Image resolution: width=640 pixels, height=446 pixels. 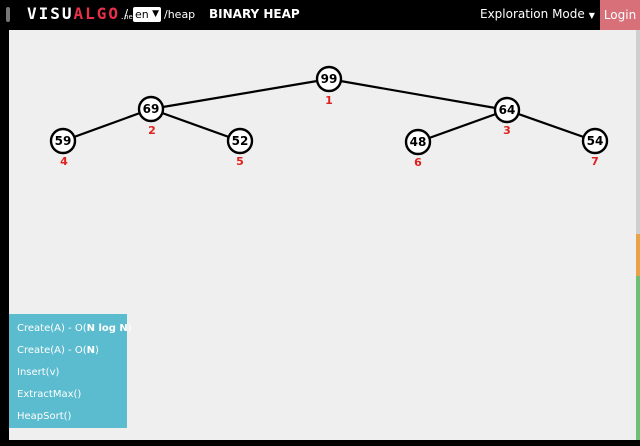 What do you see at coordinates (329, 100) in the screenshot?
I see `node-index: 1` at bounding box center [329, 100].